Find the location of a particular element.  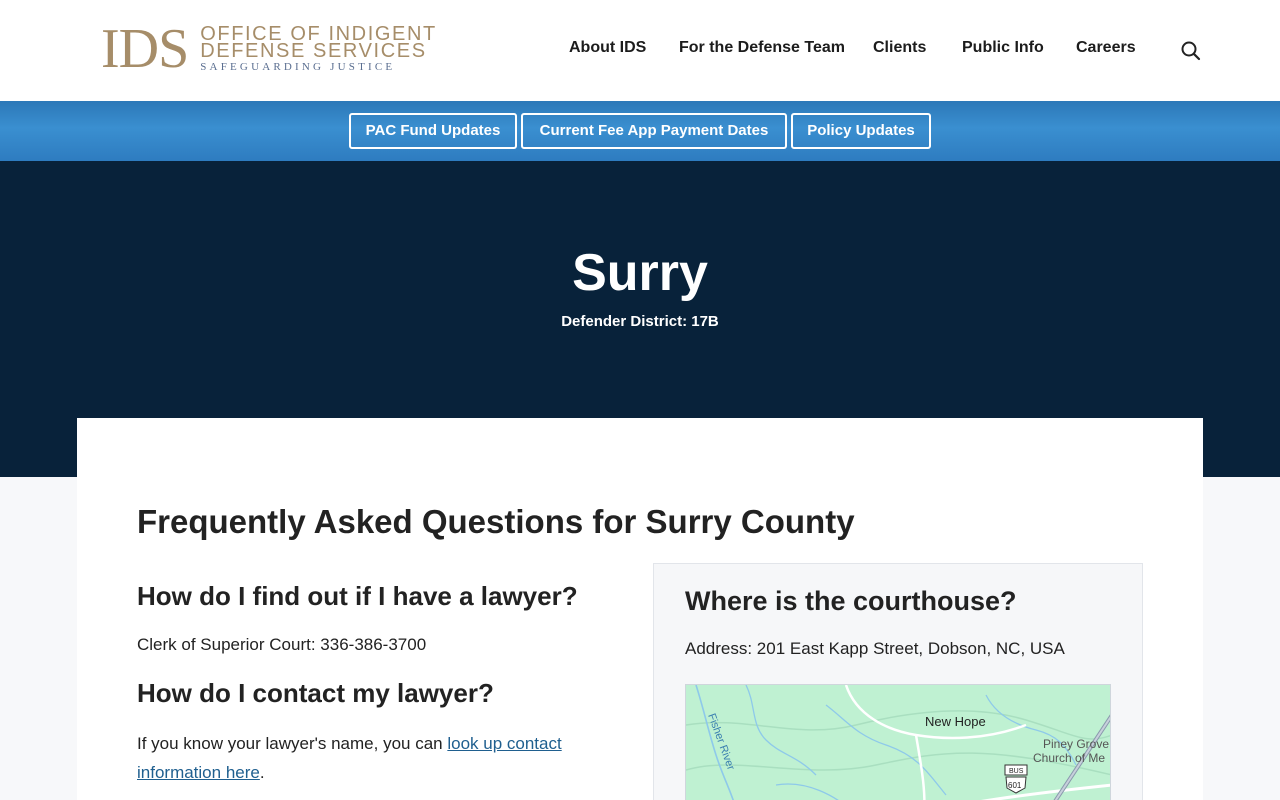

logo-line-2: DEFENSE SERVICES is located at coordinates (313, 51).